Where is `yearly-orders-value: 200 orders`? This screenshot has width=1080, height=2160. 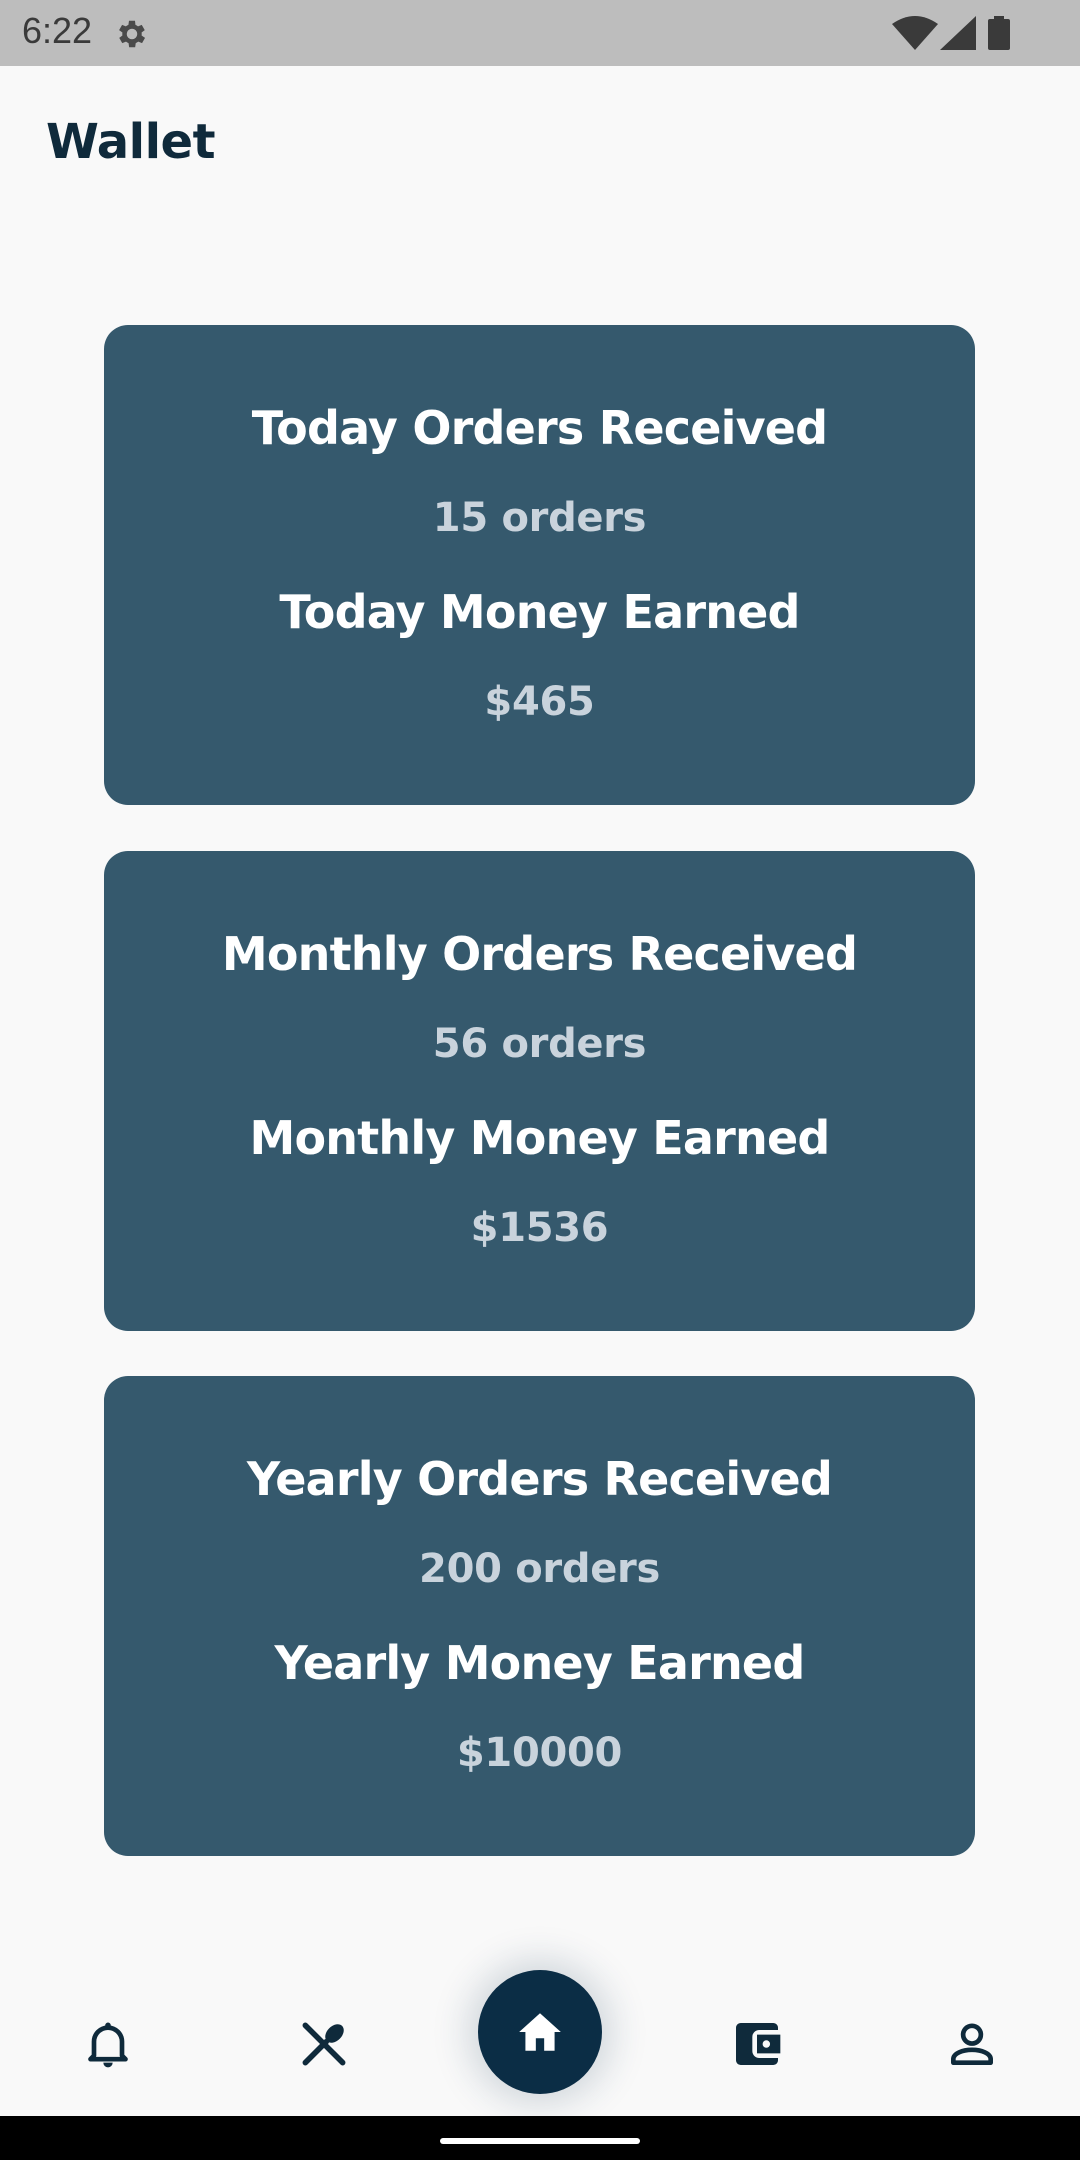 yearly-orders-value: 200 orders is located at coordinates (539, 1569).